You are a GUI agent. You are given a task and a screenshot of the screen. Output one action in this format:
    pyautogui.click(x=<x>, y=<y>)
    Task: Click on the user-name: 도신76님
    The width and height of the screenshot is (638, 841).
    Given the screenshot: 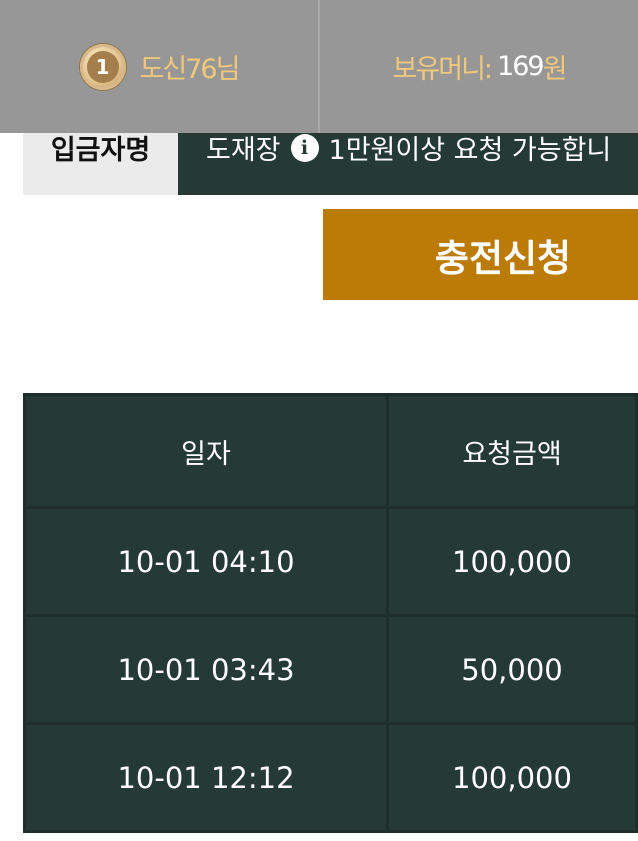 What is the action you would take?
    pyautogui.click(x=190, y=69)
    